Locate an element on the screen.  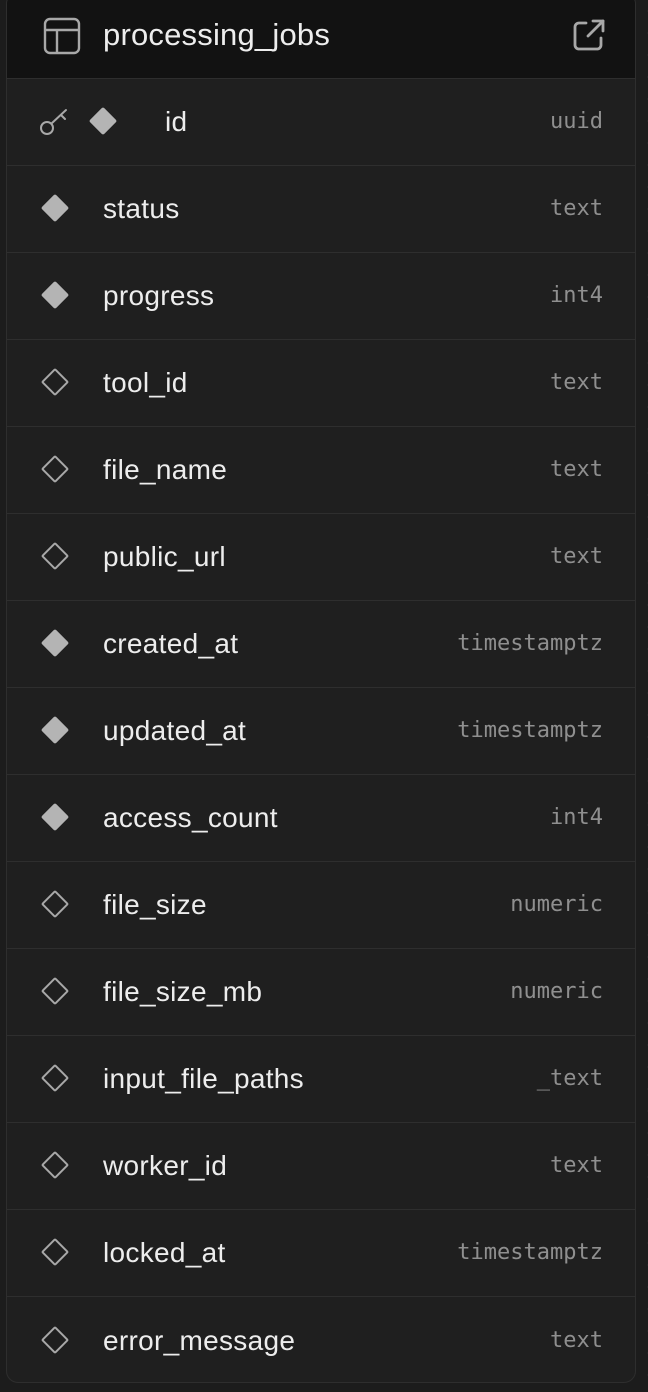
key-icon is located at coordinates (53, 122).